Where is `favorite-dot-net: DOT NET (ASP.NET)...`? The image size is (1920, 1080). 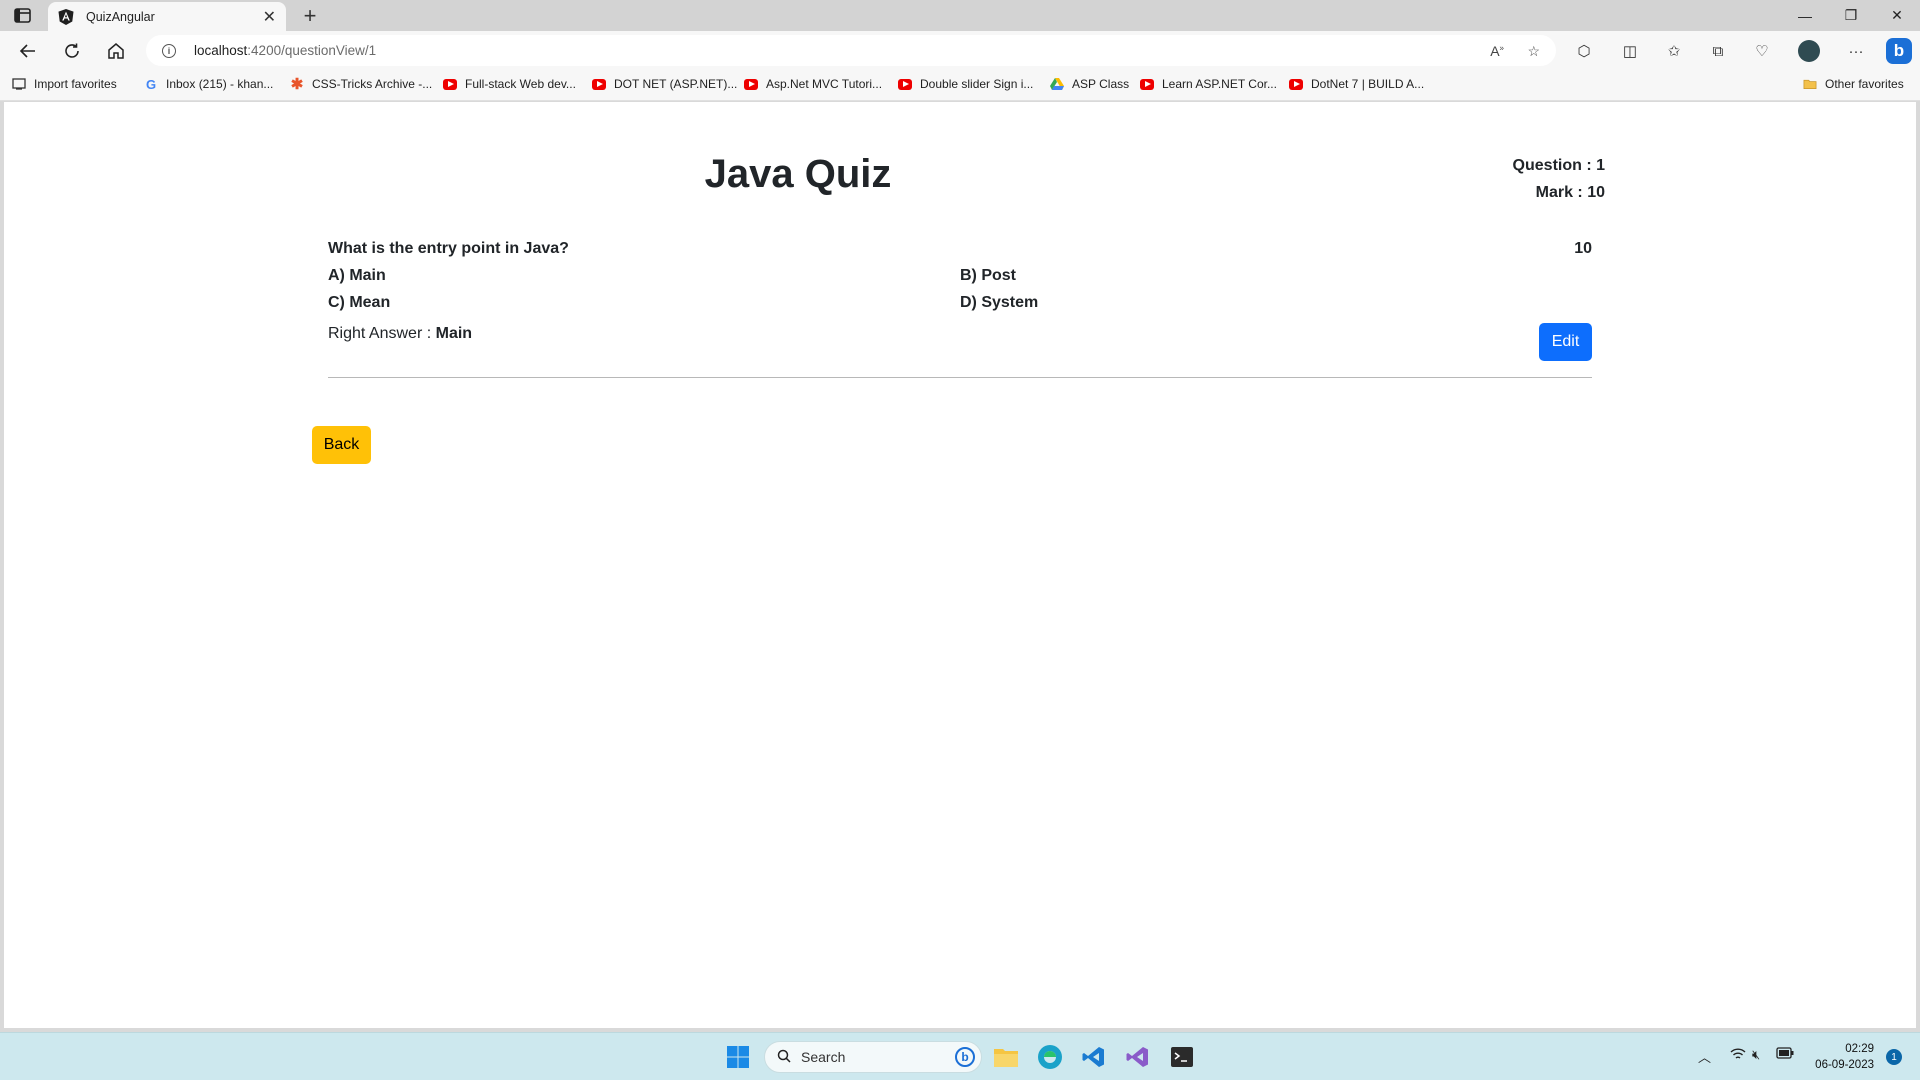
favorite-dot-net: DOT NET (ASP.NET)... is located at coordinates (664, 84).